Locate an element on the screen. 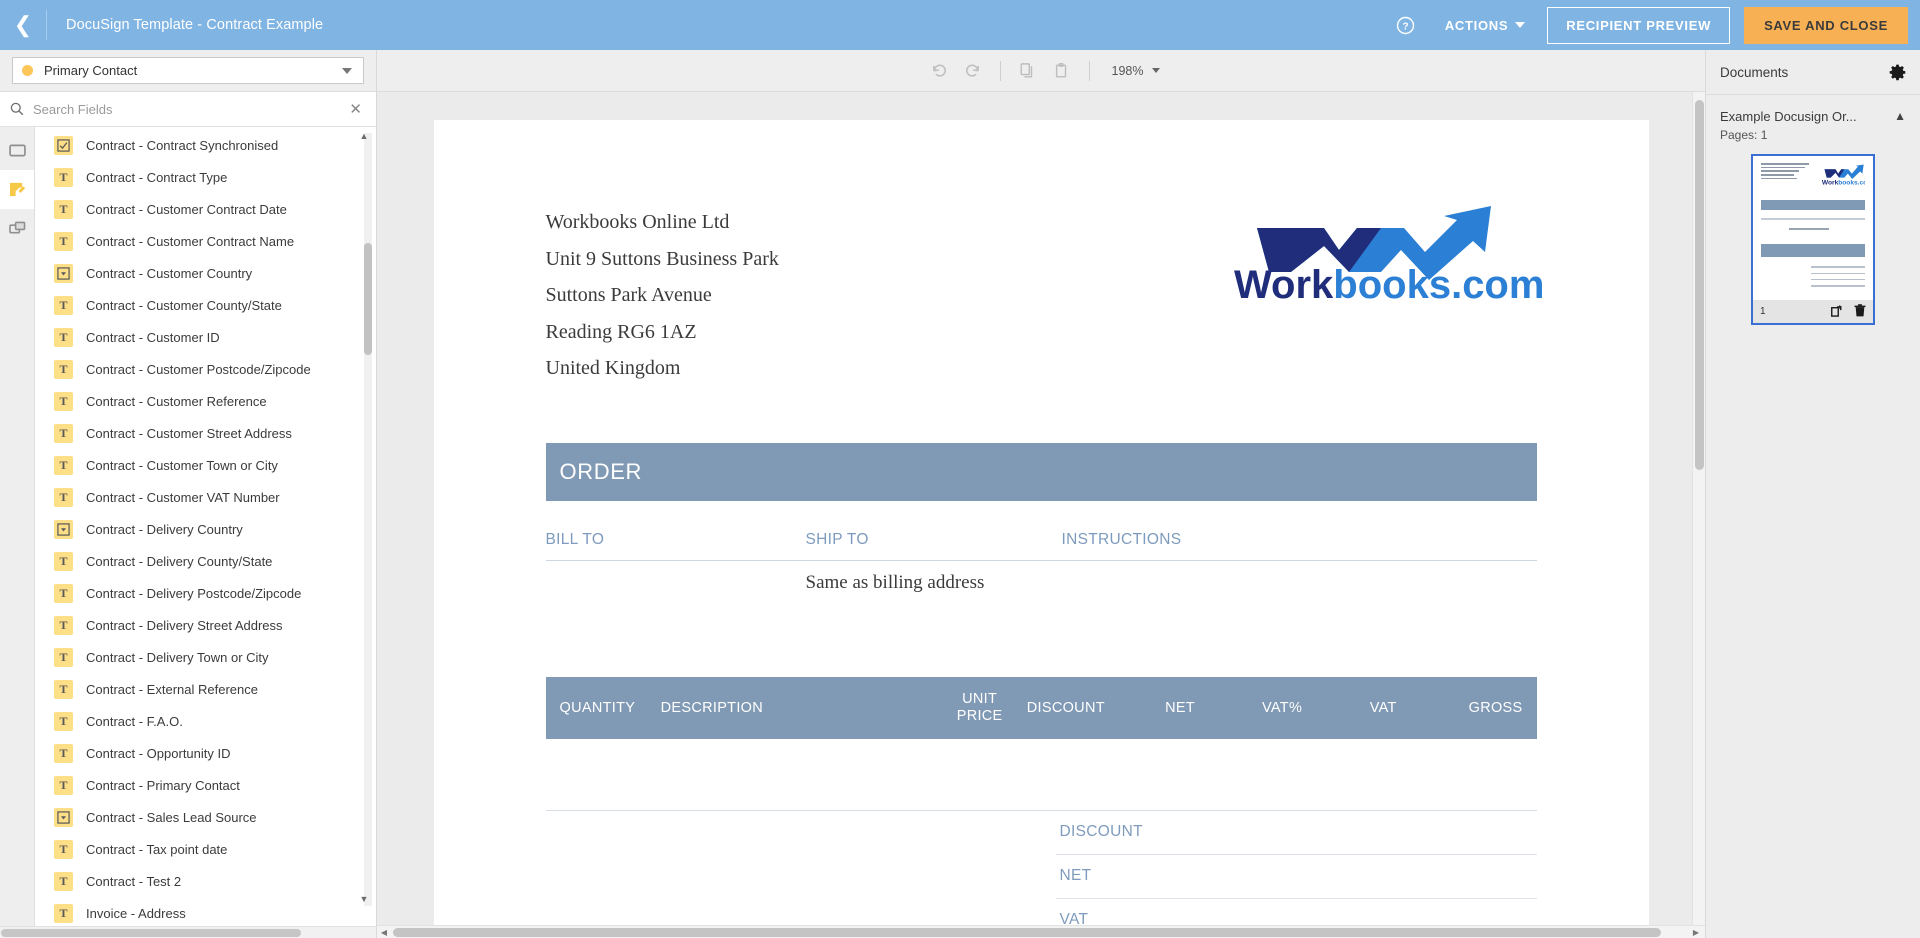  page-thumbnail: Workbooks.com is located at coordinates (1813, 240).